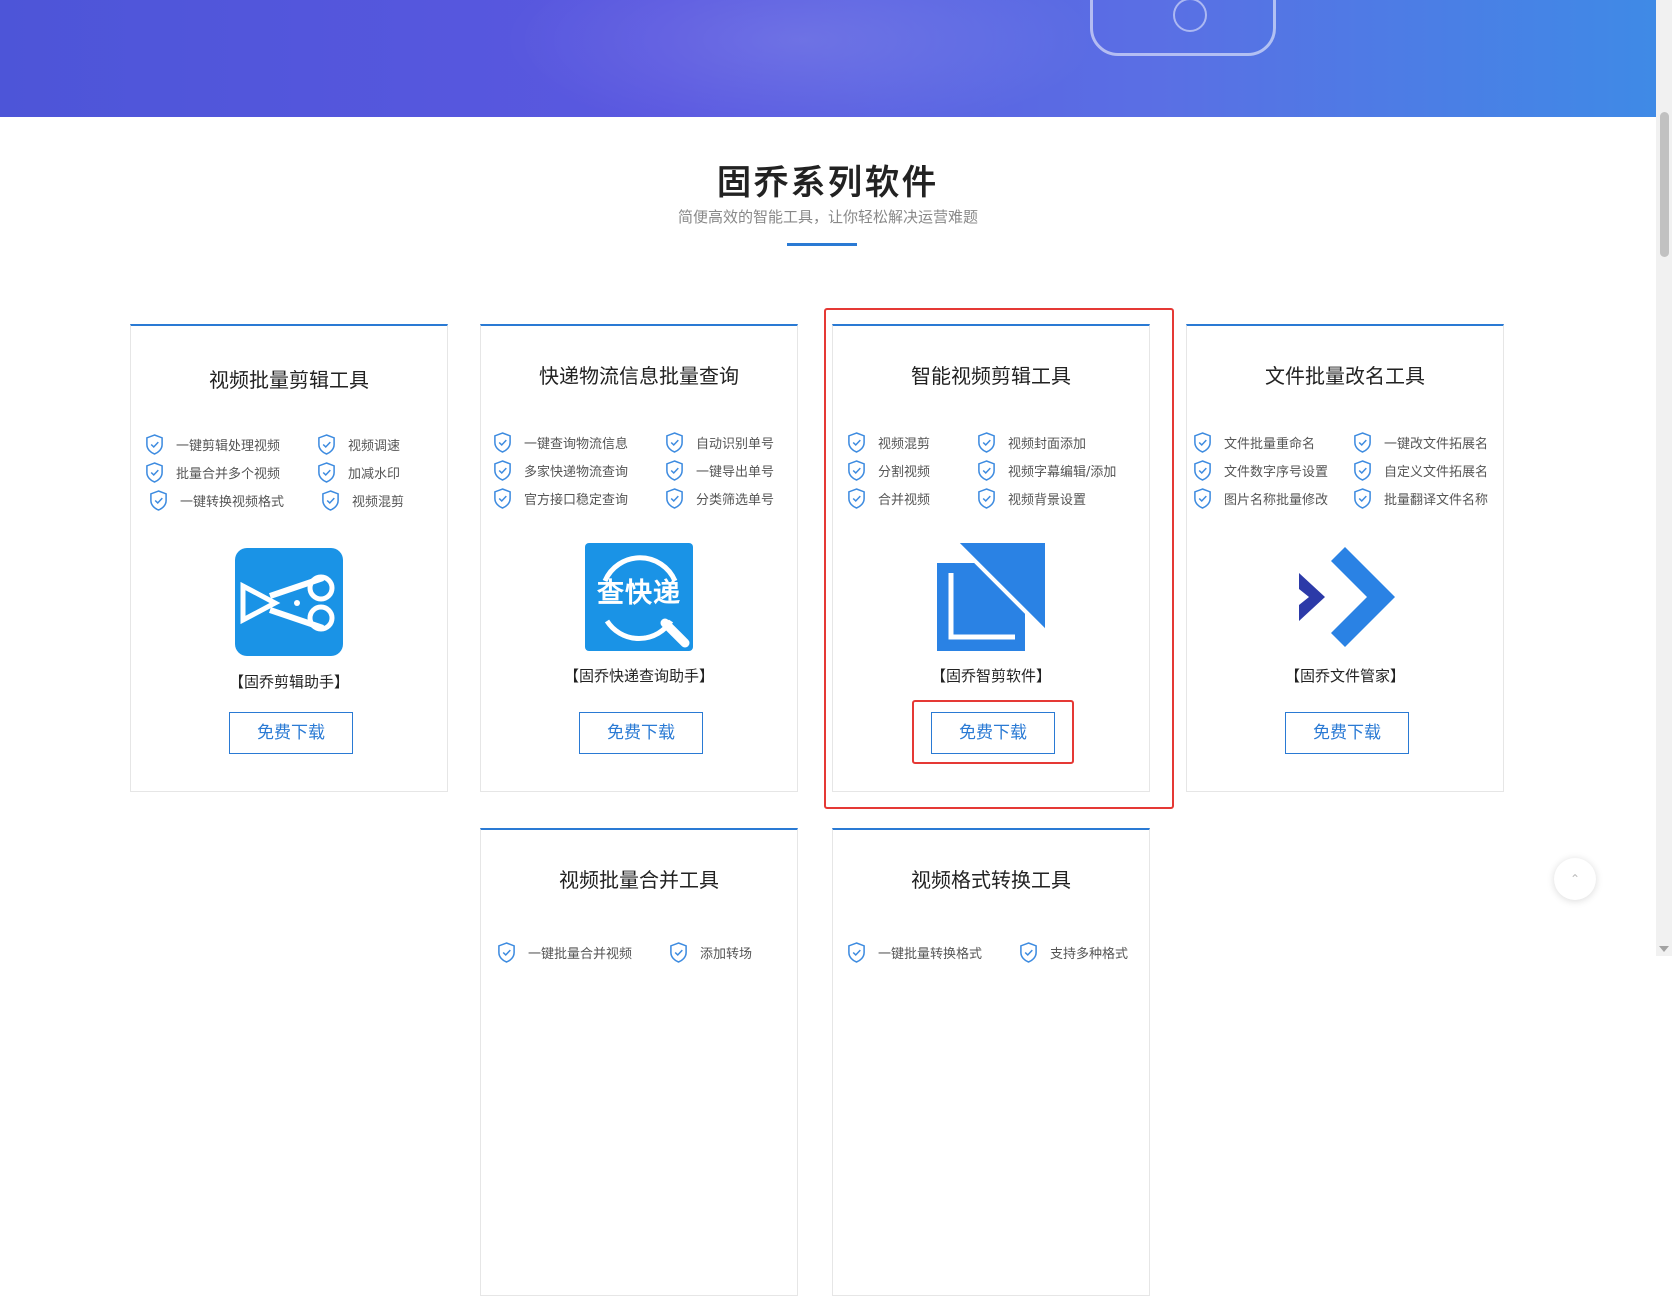  I want to click on card-title: 视频批量剪辑工具, so click(289, 380).